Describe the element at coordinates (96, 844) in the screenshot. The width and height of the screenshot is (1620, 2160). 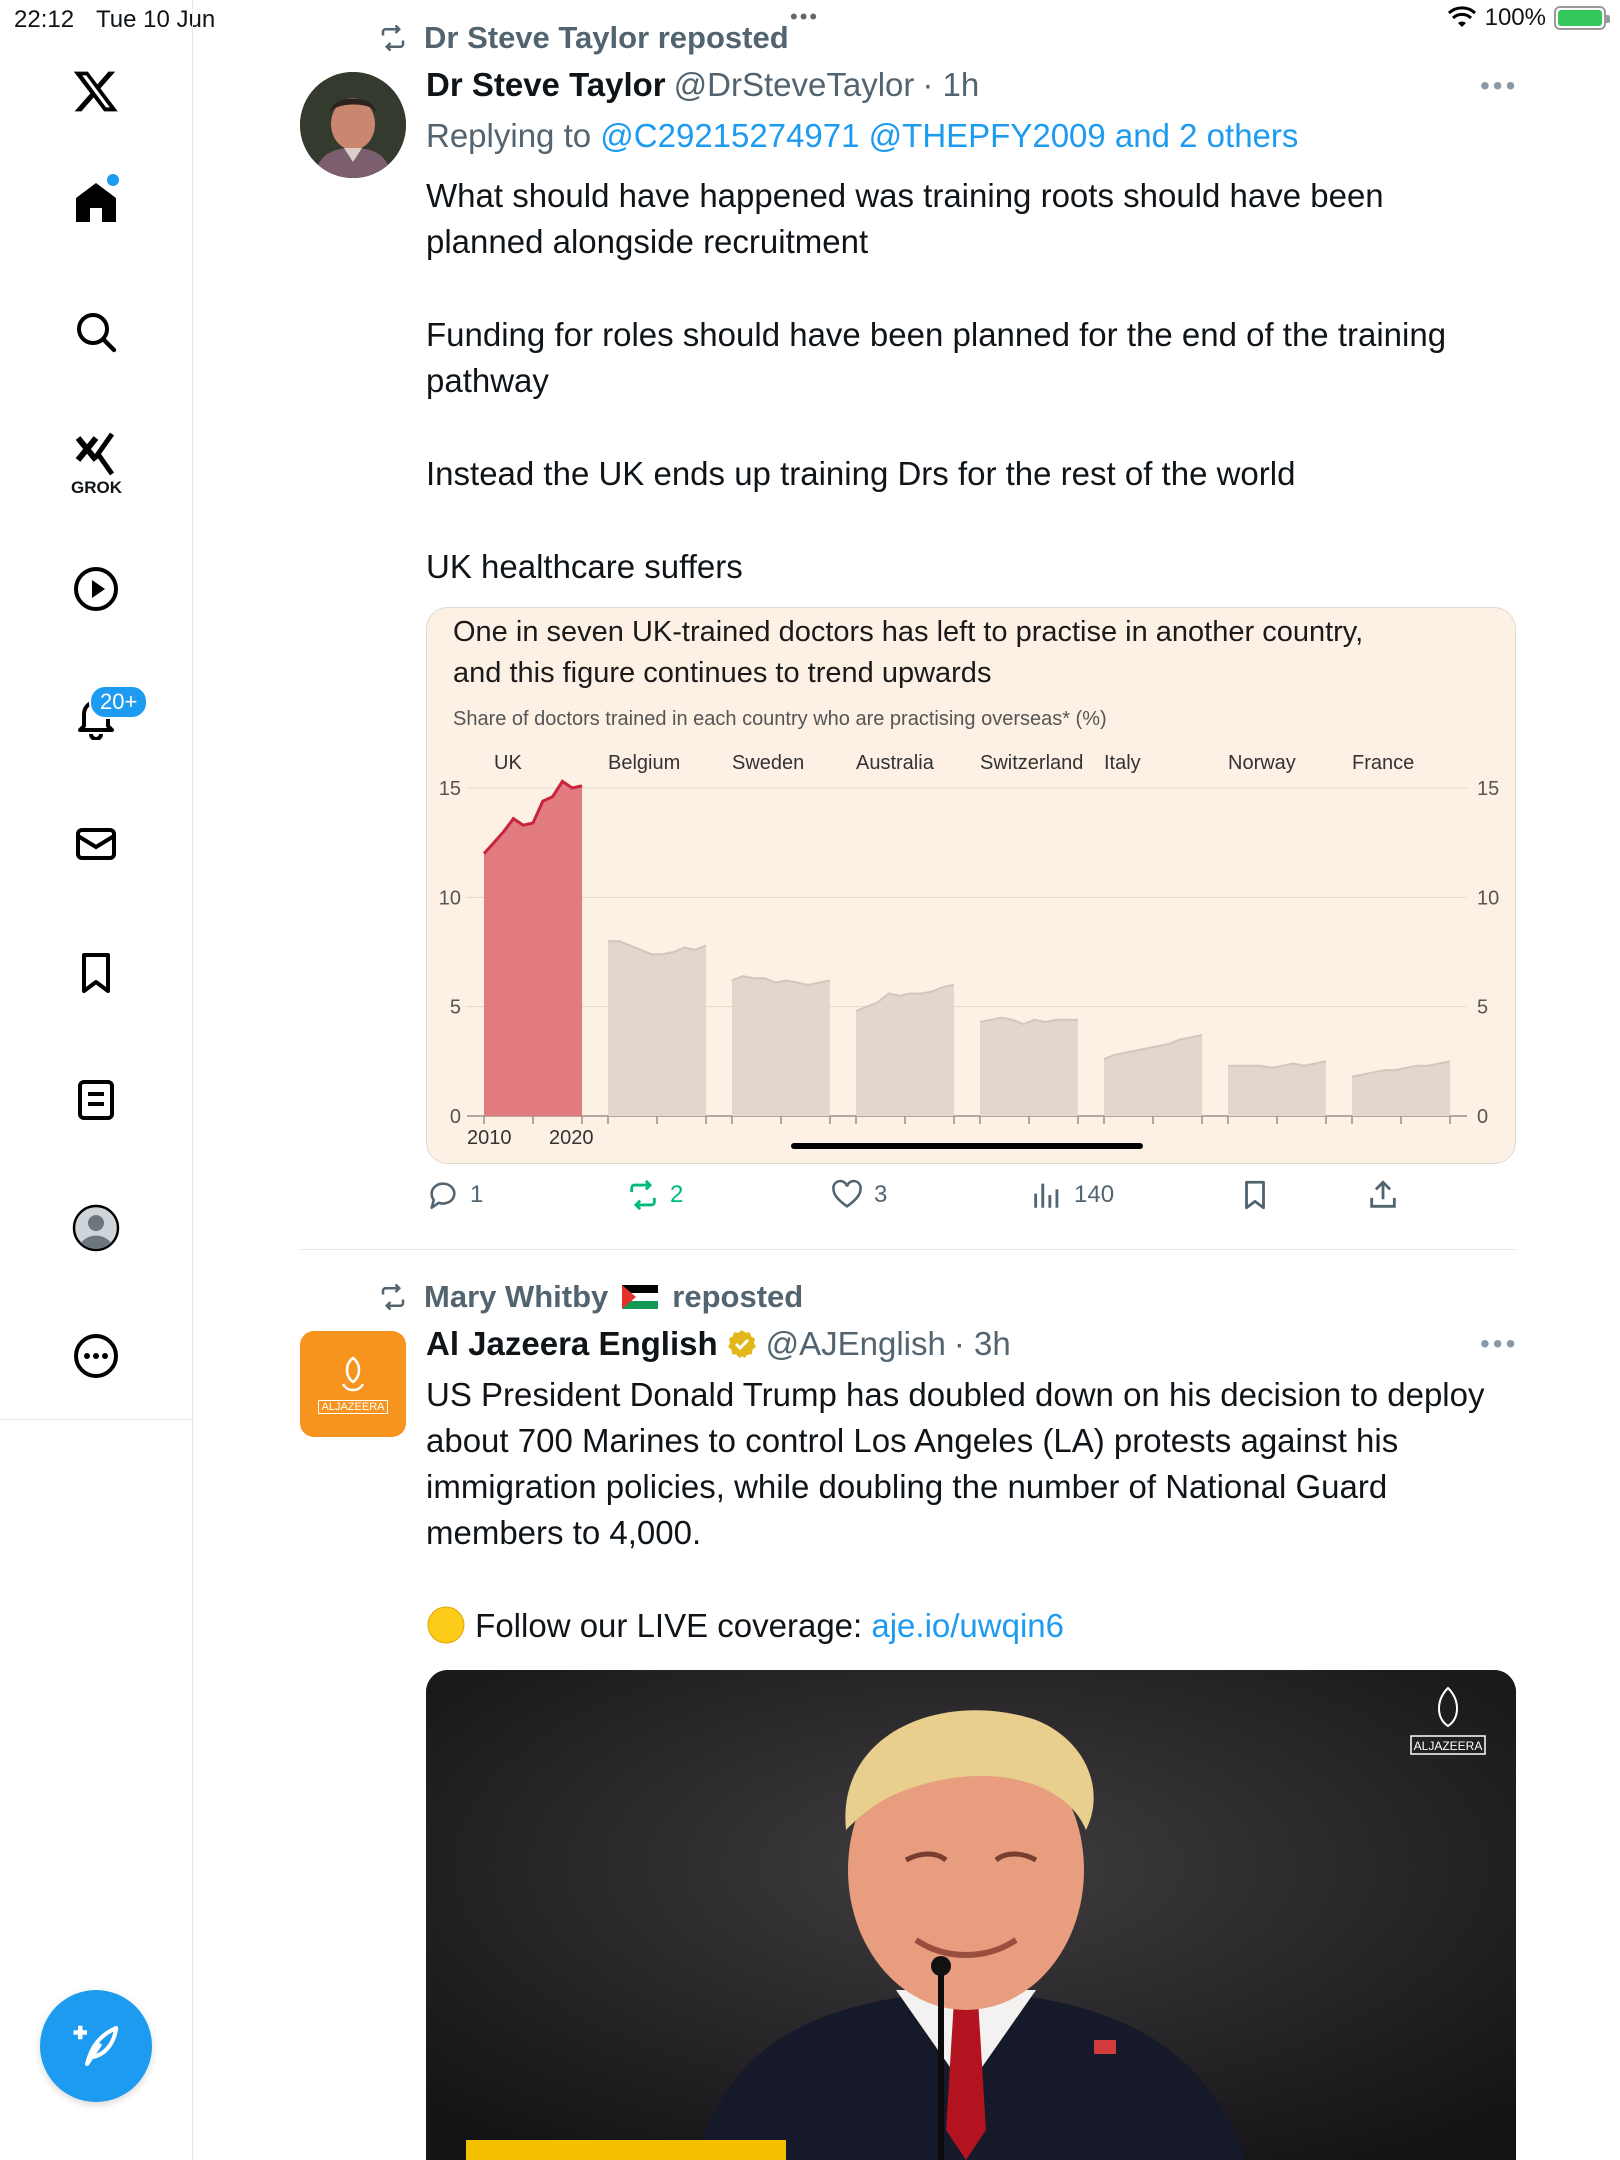
I see `messages-icon` at that location.